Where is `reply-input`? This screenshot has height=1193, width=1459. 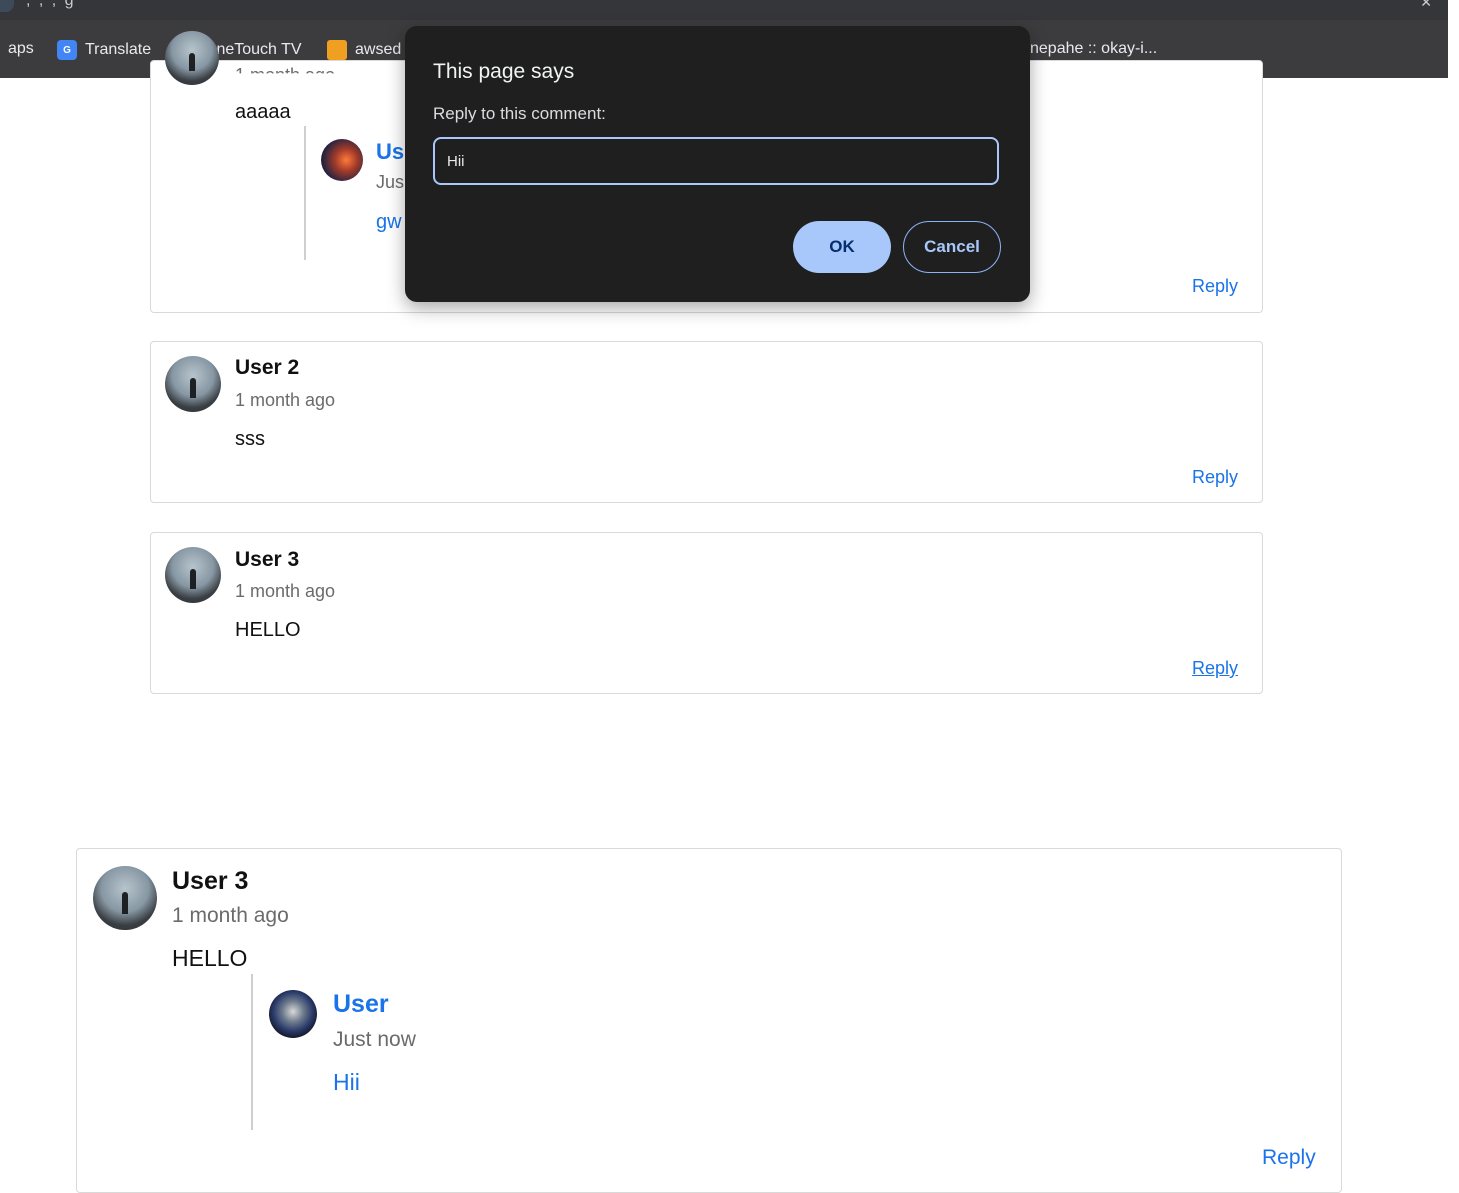
reply-input is located at coordinates (716, 161).